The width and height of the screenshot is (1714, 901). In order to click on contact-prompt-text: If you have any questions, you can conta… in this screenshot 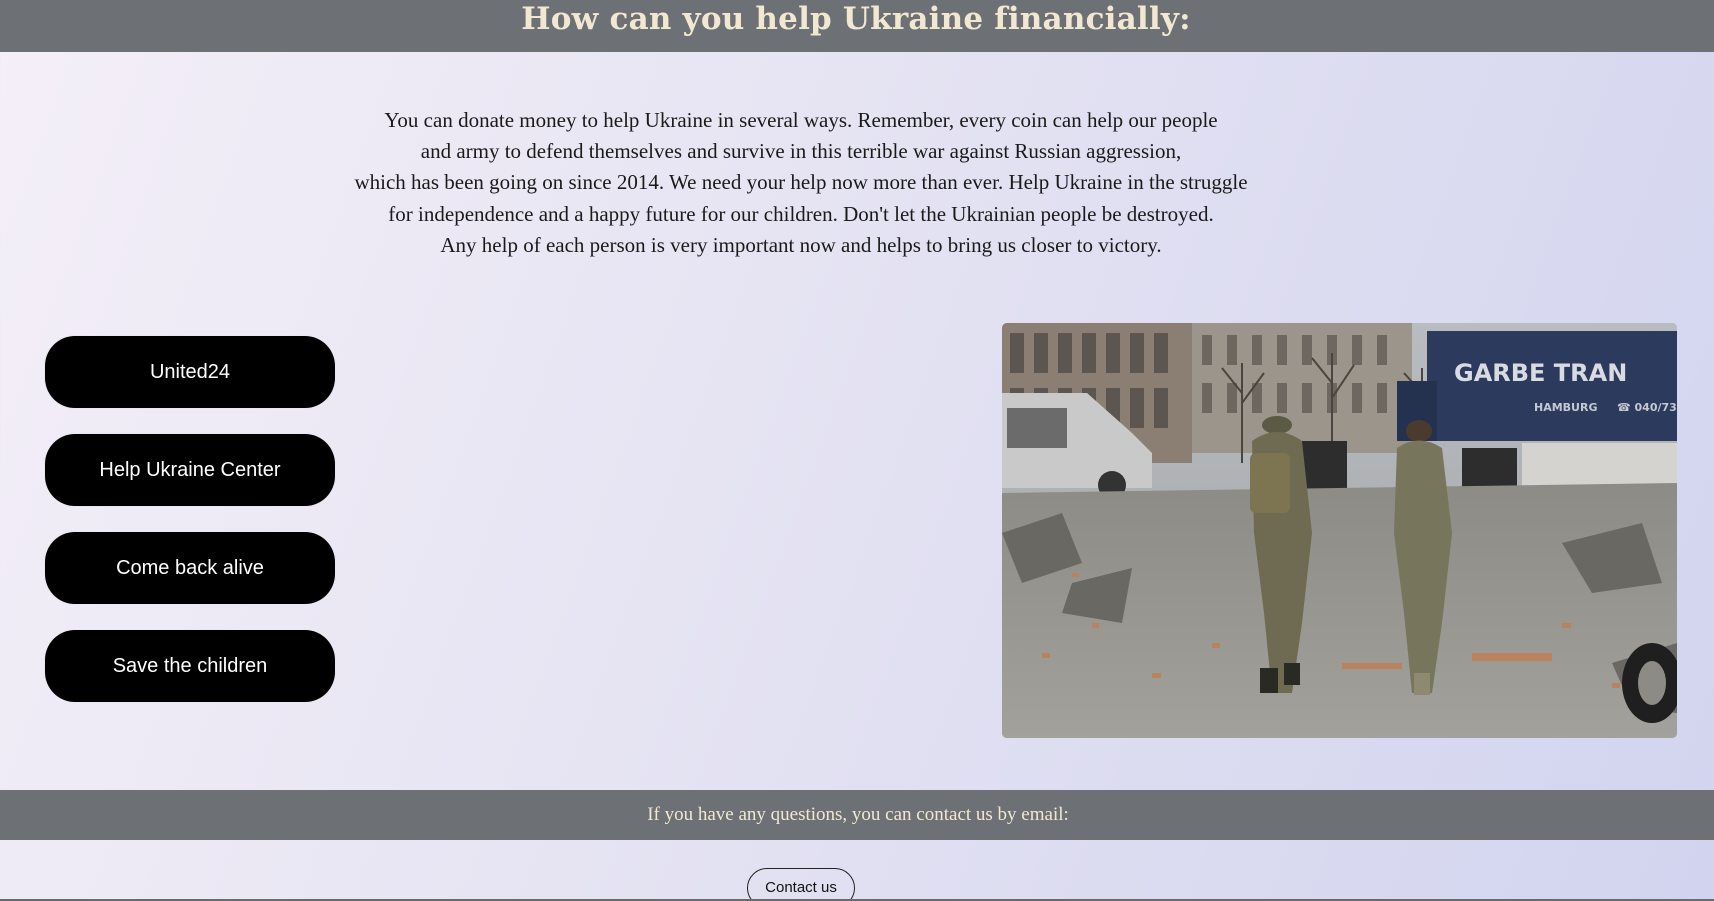, I will do `click(858, 814)`.